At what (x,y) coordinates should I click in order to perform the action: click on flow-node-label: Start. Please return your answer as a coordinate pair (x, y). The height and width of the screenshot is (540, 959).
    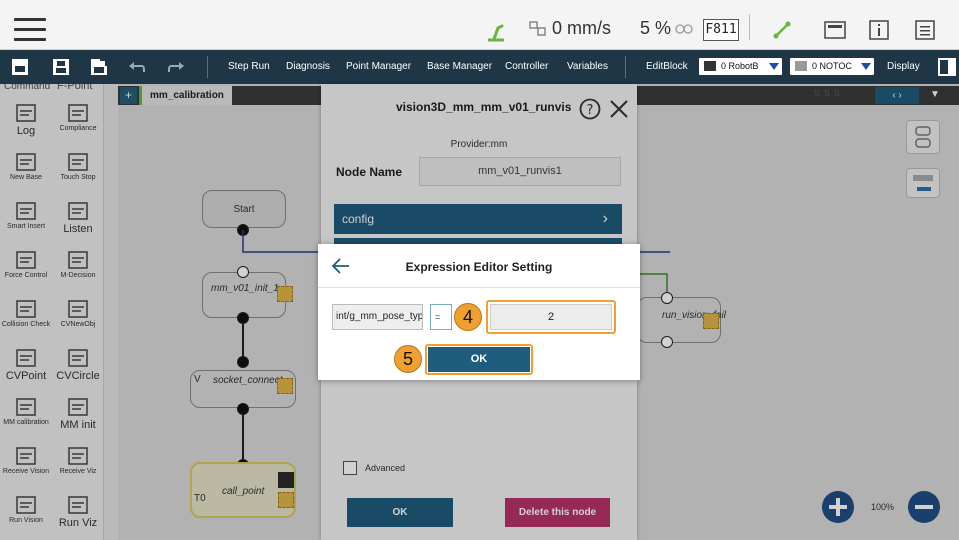
    Looking at the image, I should click on (244, 209).